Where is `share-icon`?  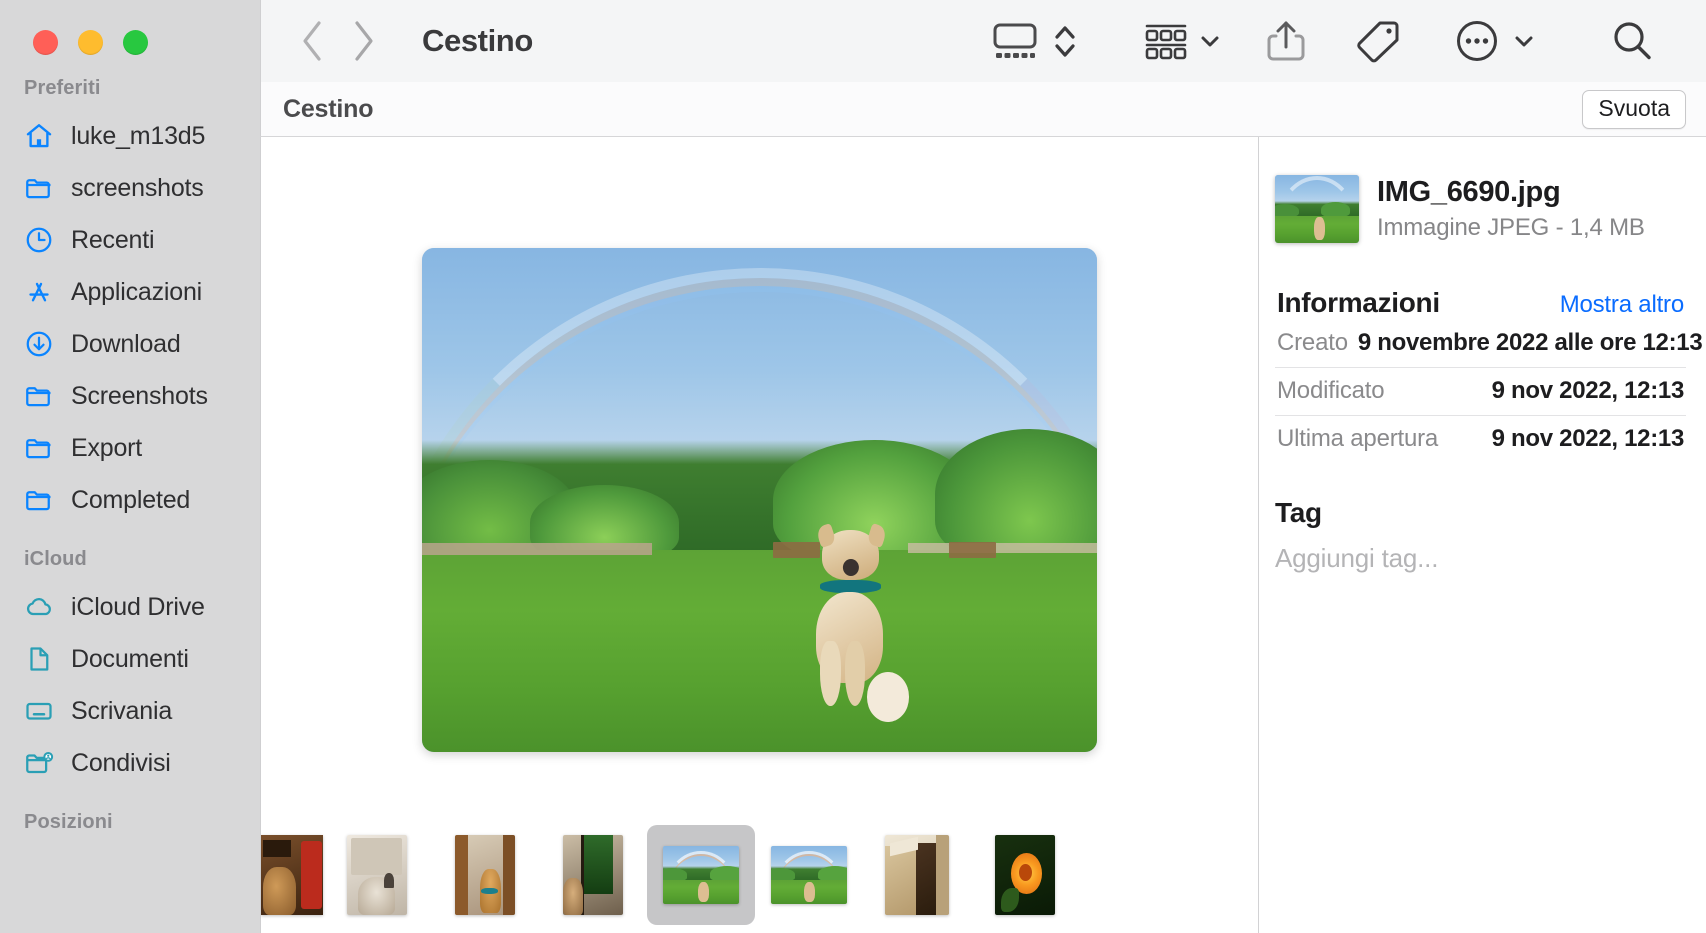 share-icon is located at coordinates (1286, 41).